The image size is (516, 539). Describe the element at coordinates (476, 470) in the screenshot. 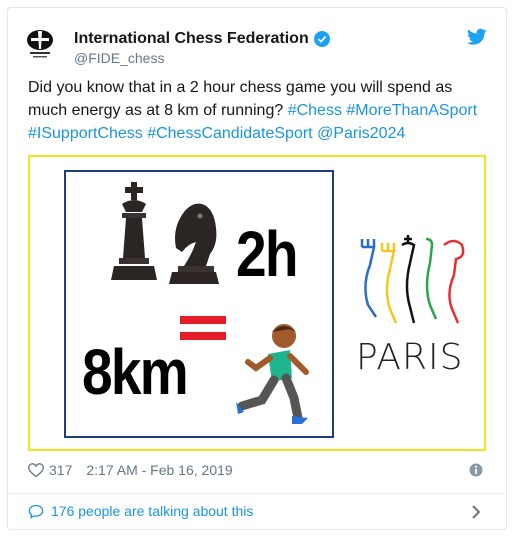

I see `info-icon` at that location.